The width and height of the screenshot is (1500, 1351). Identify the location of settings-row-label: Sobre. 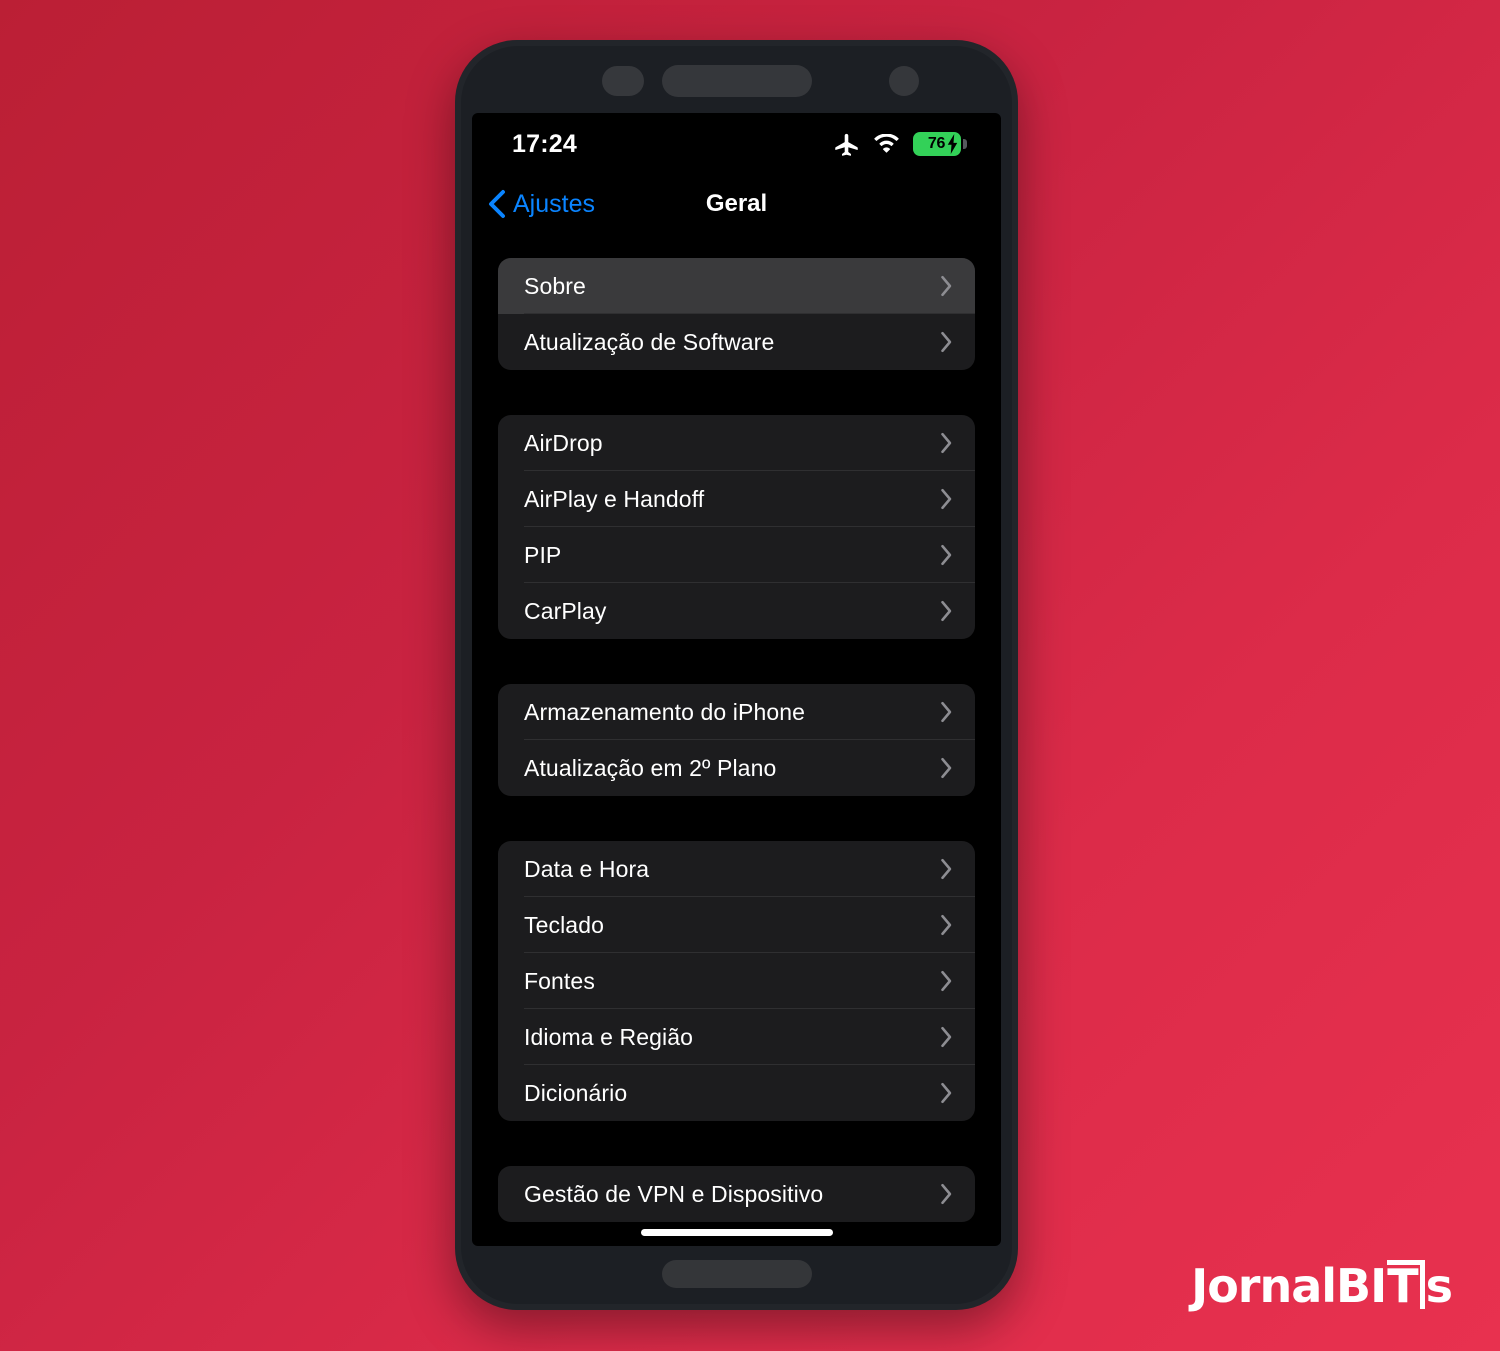
(555, 285).